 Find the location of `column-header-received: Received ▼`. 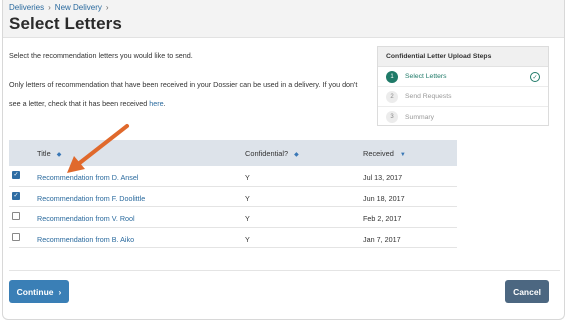

column-header-received: Received ▼ is located at coordinates (384, 153).